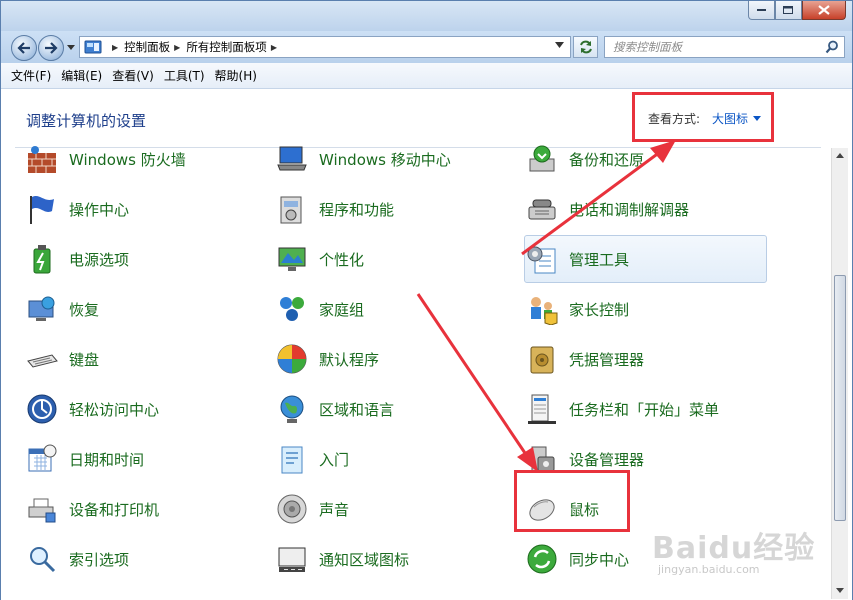  What do you see at coordinates (292, 559) in the screenshot?
I see `notification-area-icon` at bounding box center [292, 559].